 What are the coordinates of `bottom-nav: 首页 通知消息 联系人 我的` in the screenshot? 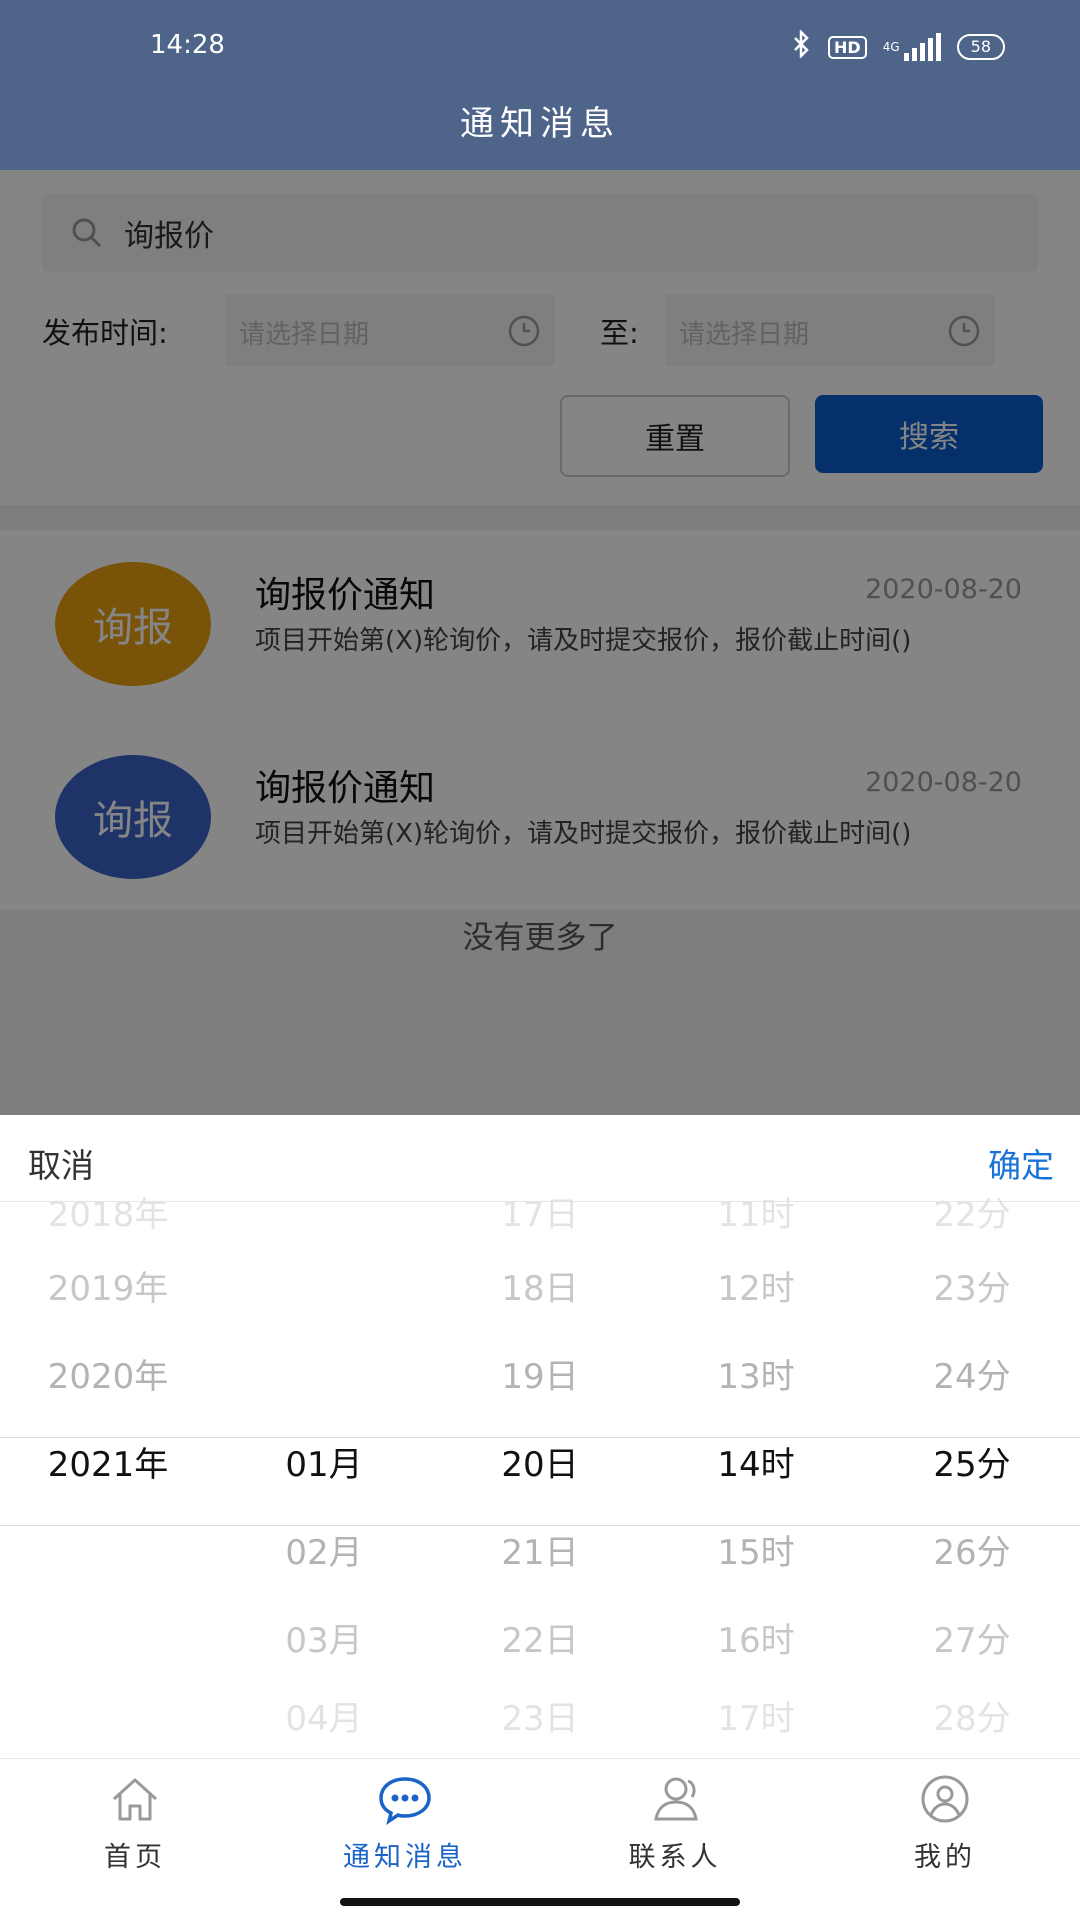 It's located at (540, 1839).